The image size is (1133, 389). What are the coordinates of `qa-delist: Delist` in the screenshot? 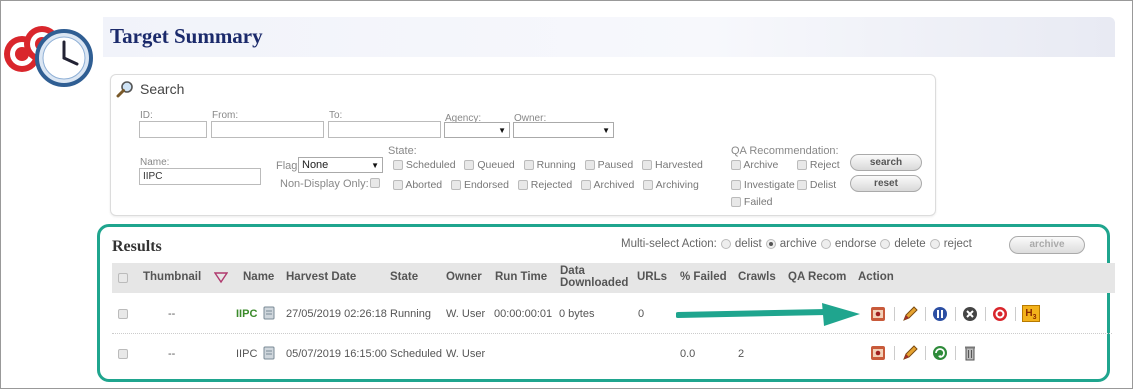 It's located at (816, 185).